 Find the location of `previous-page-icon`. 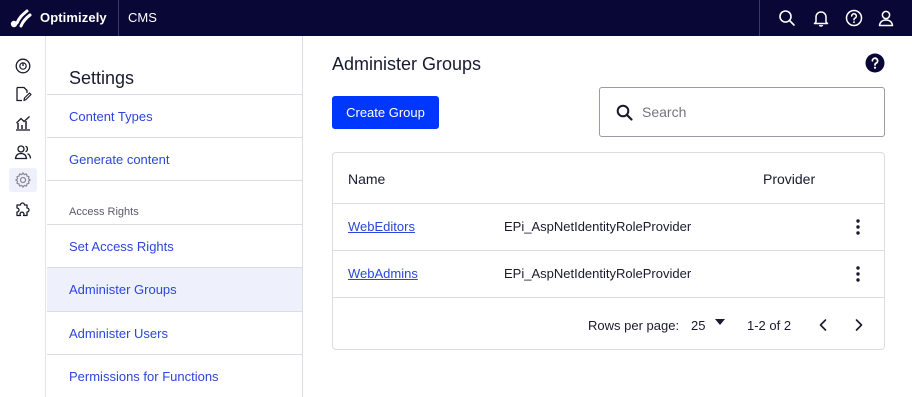

previous-page-icon is located at coordinates (823, 325).